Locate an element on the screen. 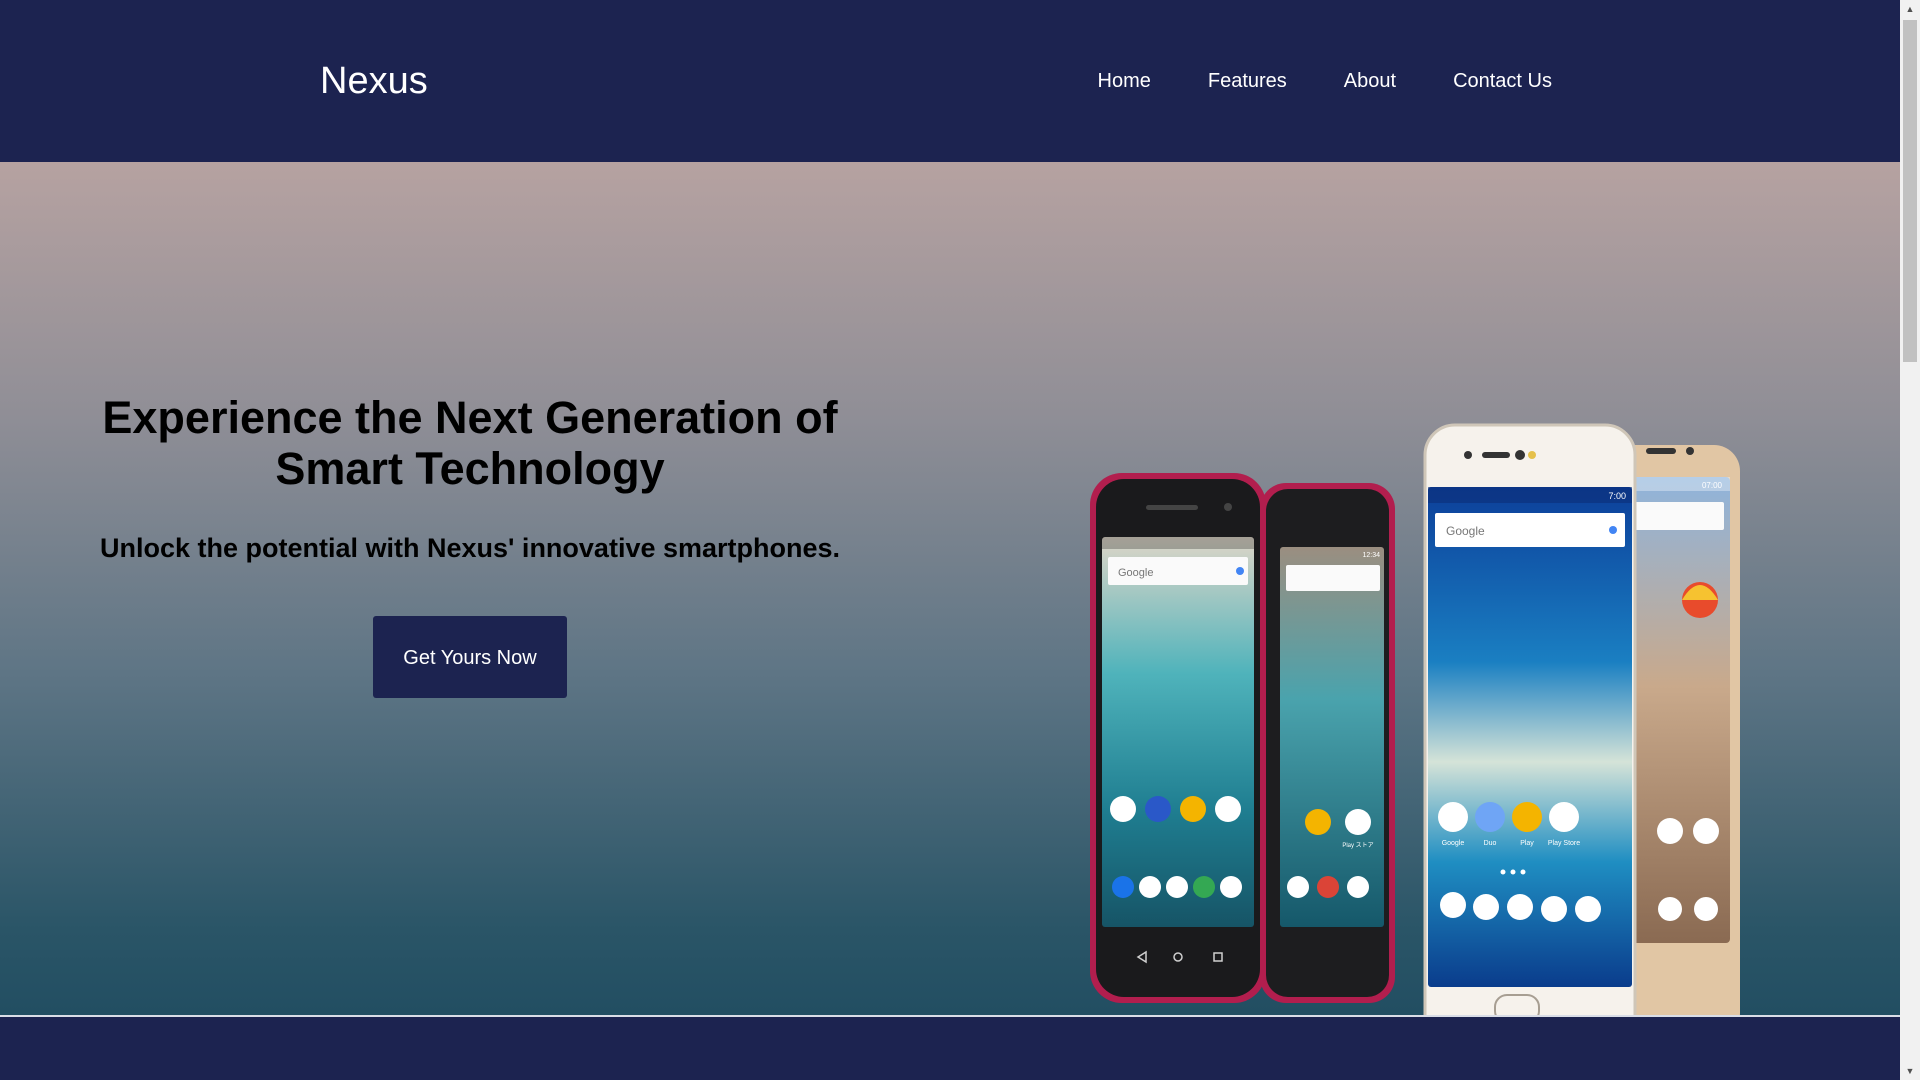 Image resolution: width=1920 pixels, height=1080 pixels. vertical-scrollbar: ▲ ▼ is located at coordinates (1910, 540).